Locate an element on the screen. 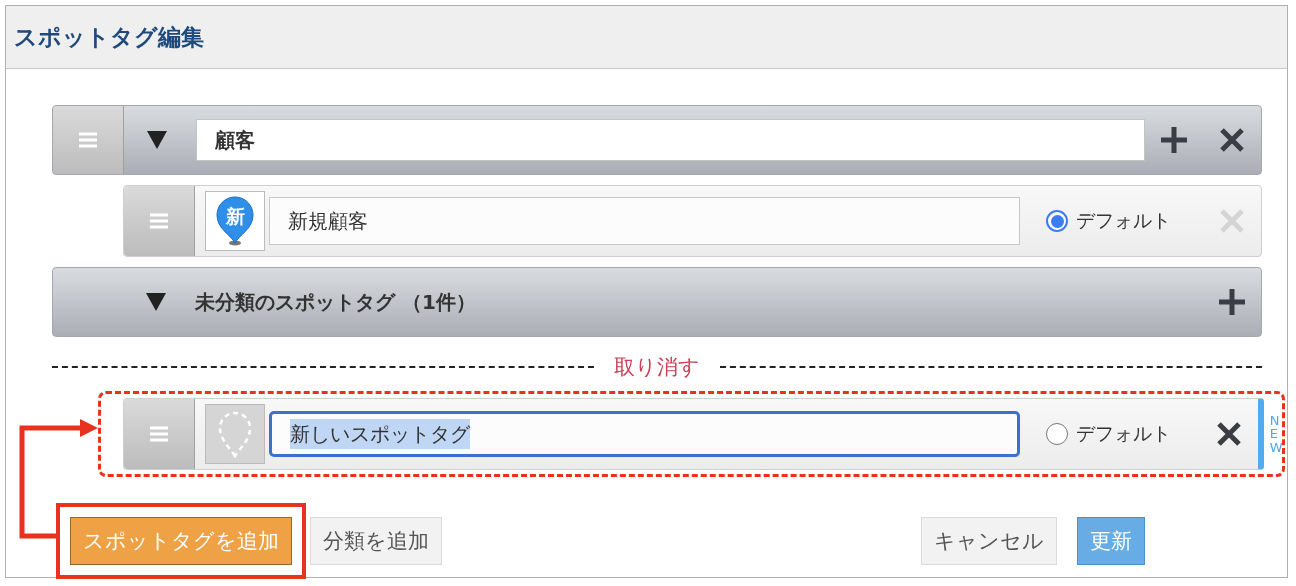  cancel-button: キャンセル is located at coordinates (989, 541).